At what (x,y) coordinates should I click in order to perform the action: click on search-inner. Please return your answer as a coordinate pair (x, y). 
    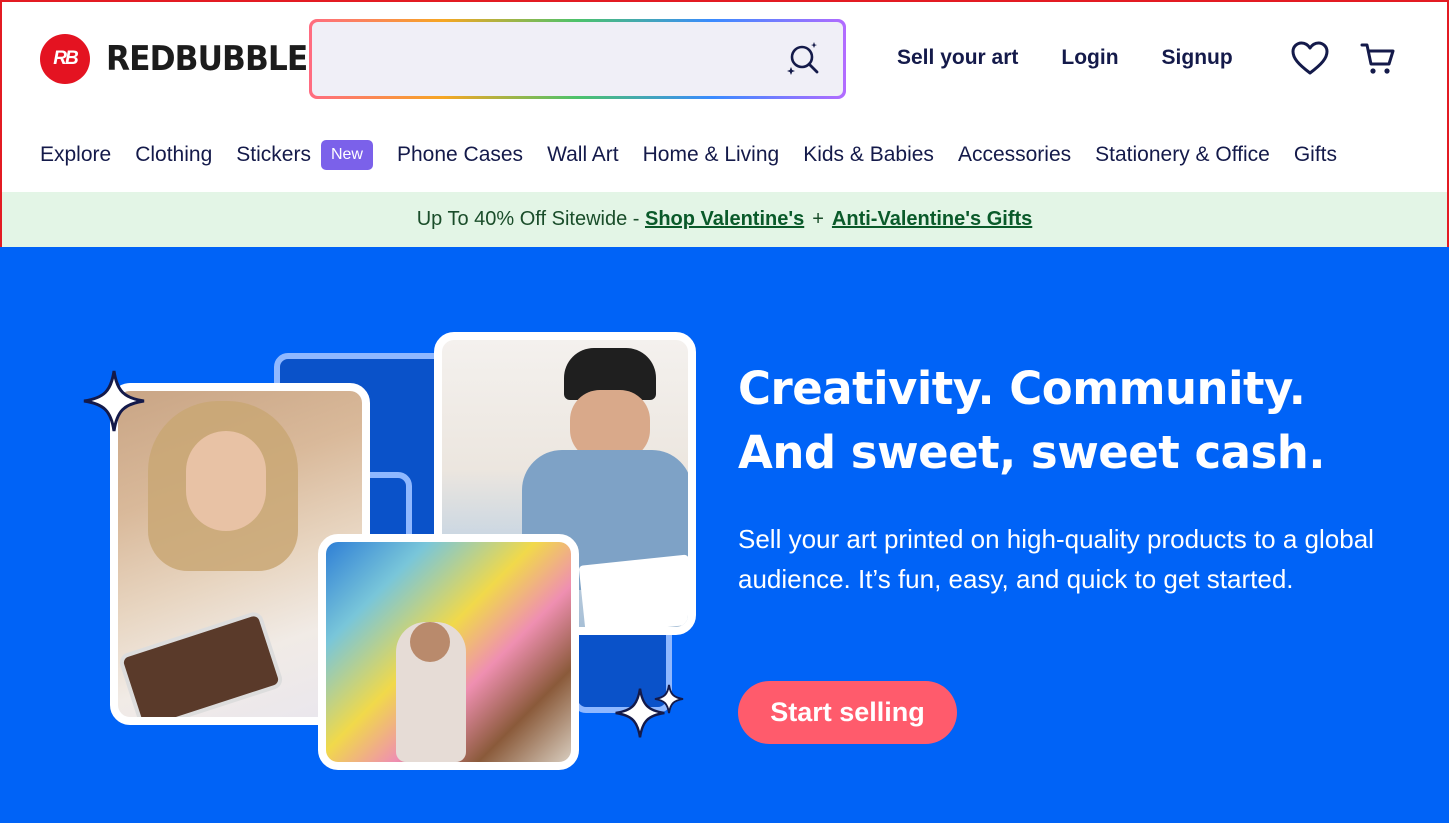
    Looking at the image, I should click on (577, 59).